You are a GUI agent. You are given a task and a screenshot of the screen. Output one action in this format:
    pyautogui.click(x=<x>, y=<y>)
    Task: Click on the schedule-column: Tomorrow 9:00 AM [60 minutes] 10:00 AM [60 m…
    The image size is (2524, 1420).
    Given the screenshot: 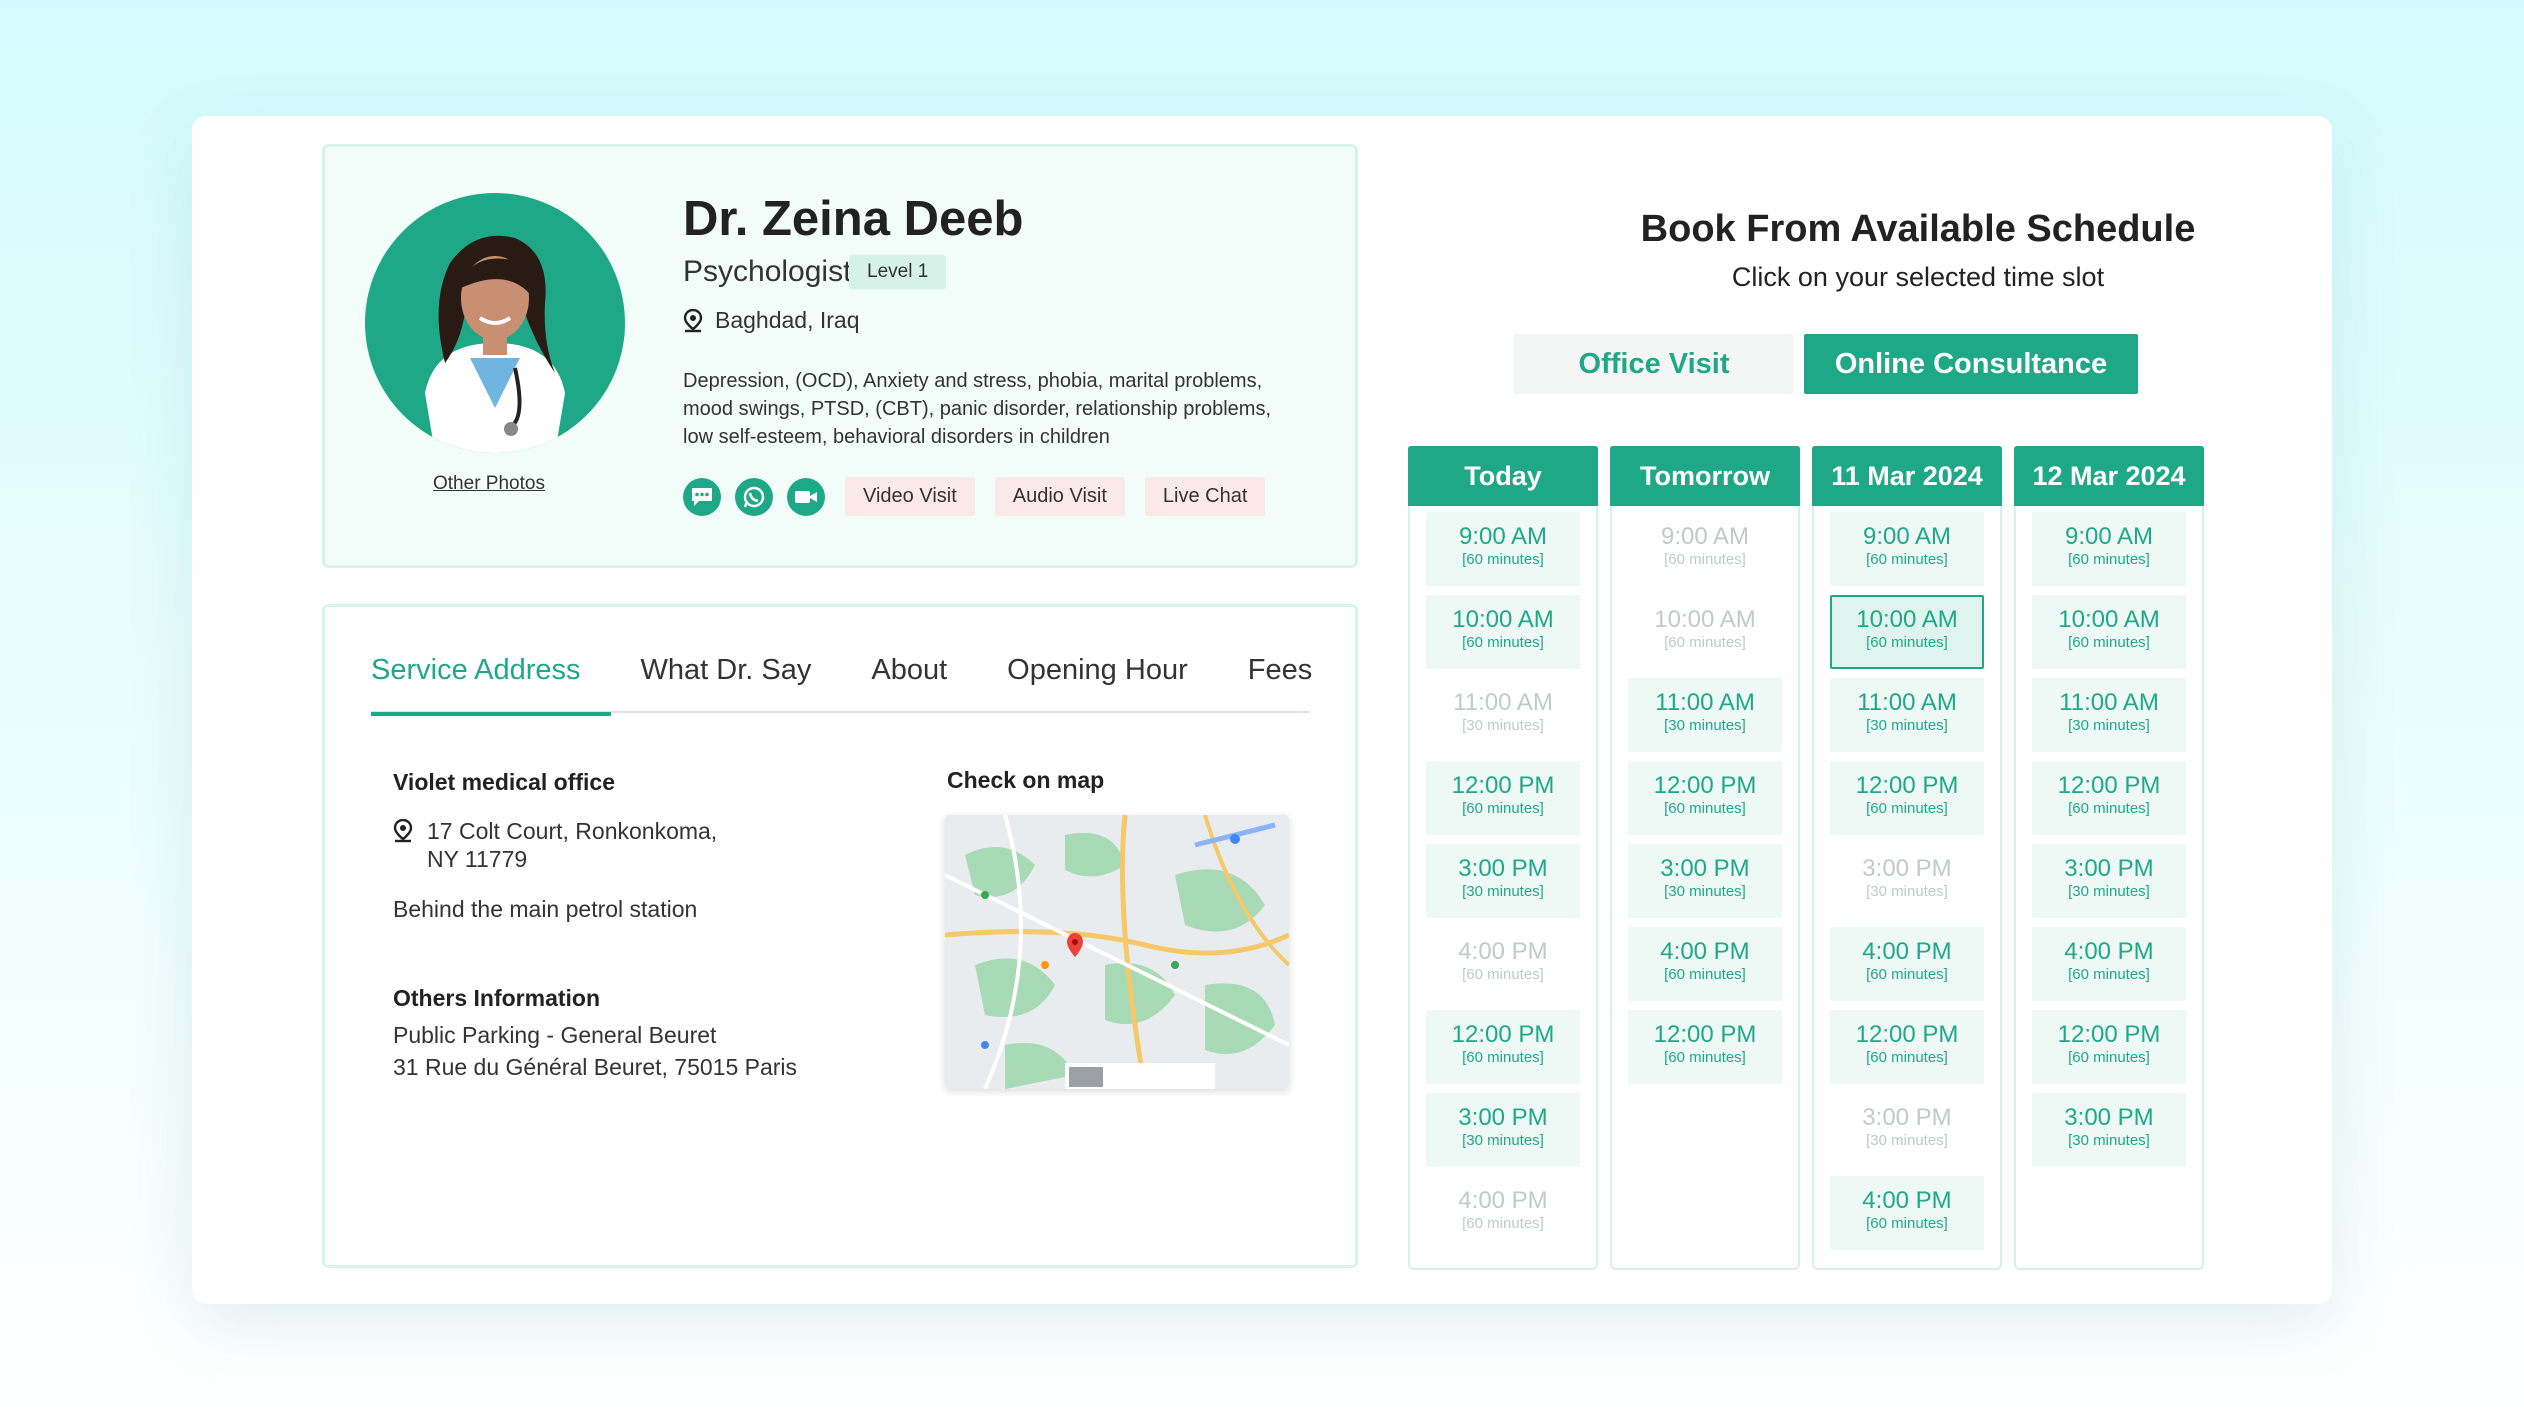 What is the action you would take?
    pyautogui.click(x=1705, y=858)
    